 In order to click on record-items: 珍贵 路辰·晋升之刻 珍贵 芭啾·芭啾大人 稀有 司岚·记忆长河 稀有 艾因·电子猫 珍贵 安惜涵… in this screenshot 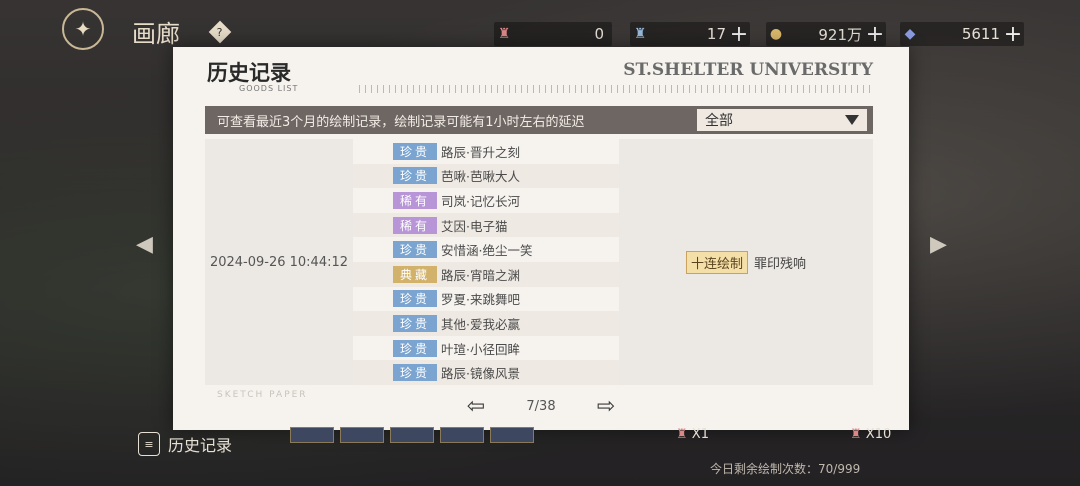, I will do `click(486, 262)`.